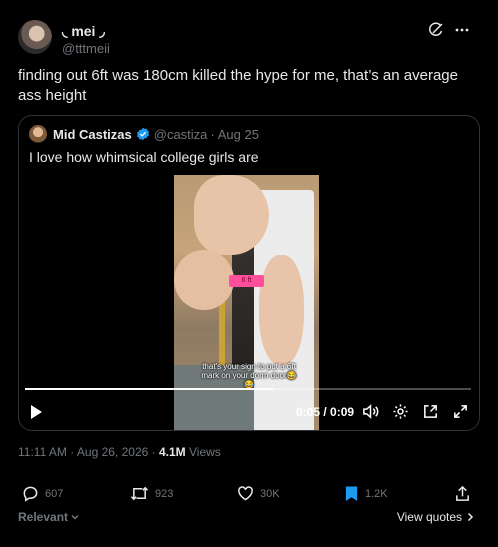  What do you see at coordinates (203, 452) in the screenshot?
I see `views-label: Views` at bounding box center [203, 452].